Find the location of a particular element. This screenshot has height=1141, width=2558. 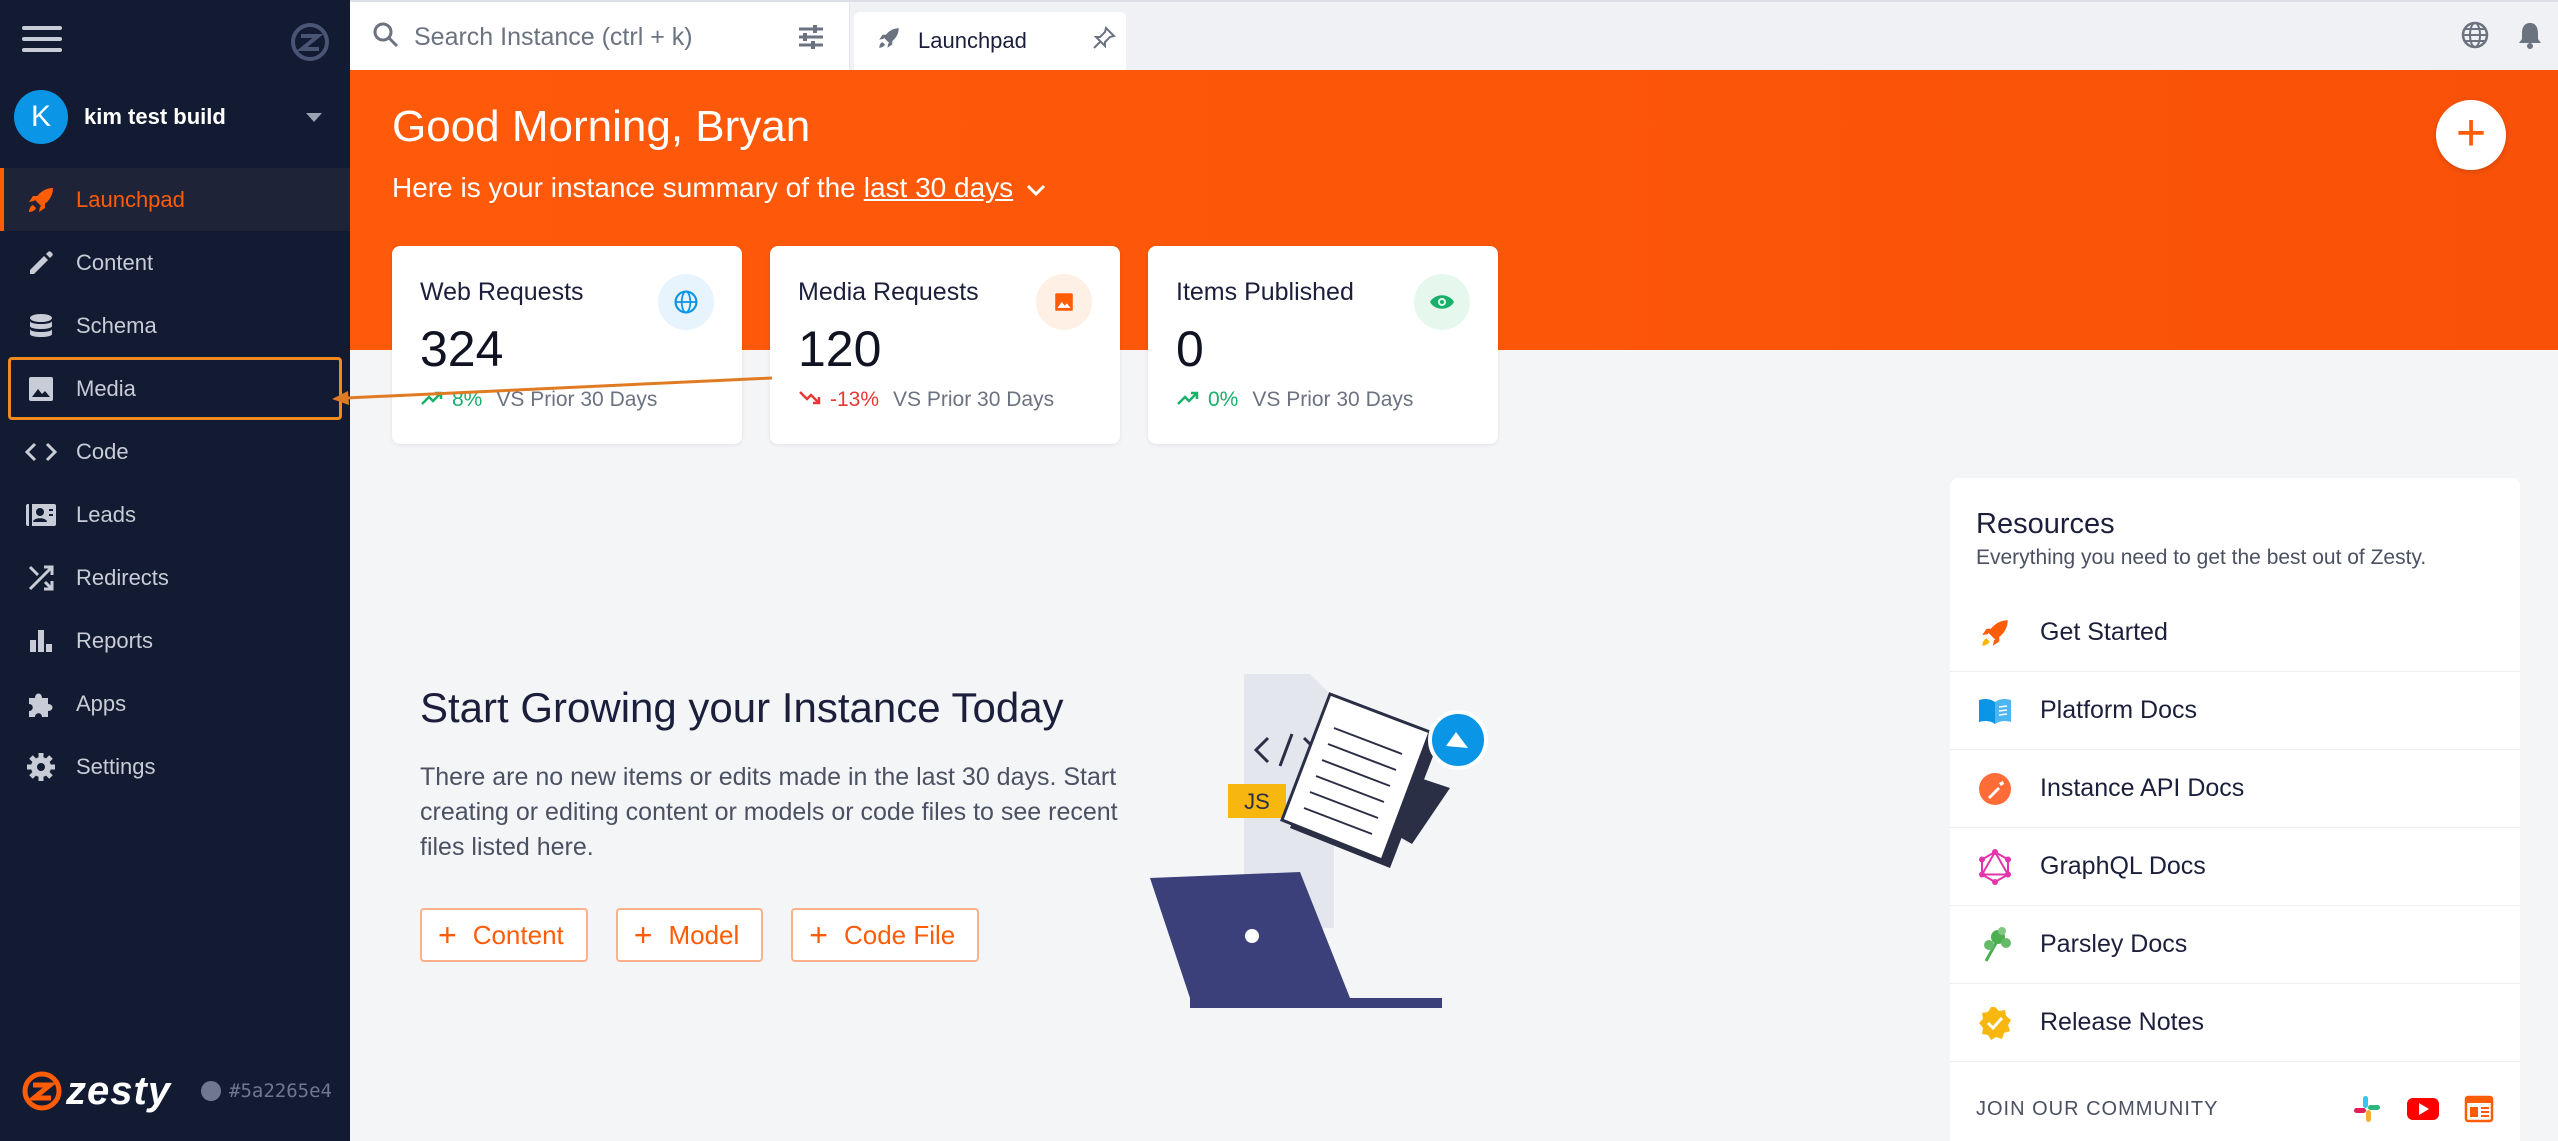

filter-settings-icon is located at coordinates (811, 39).